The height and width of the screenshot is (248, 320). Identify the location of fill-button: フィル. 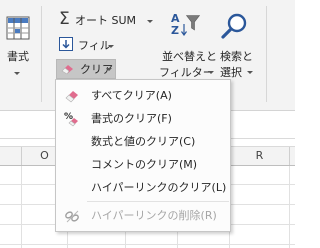
(86, 45).